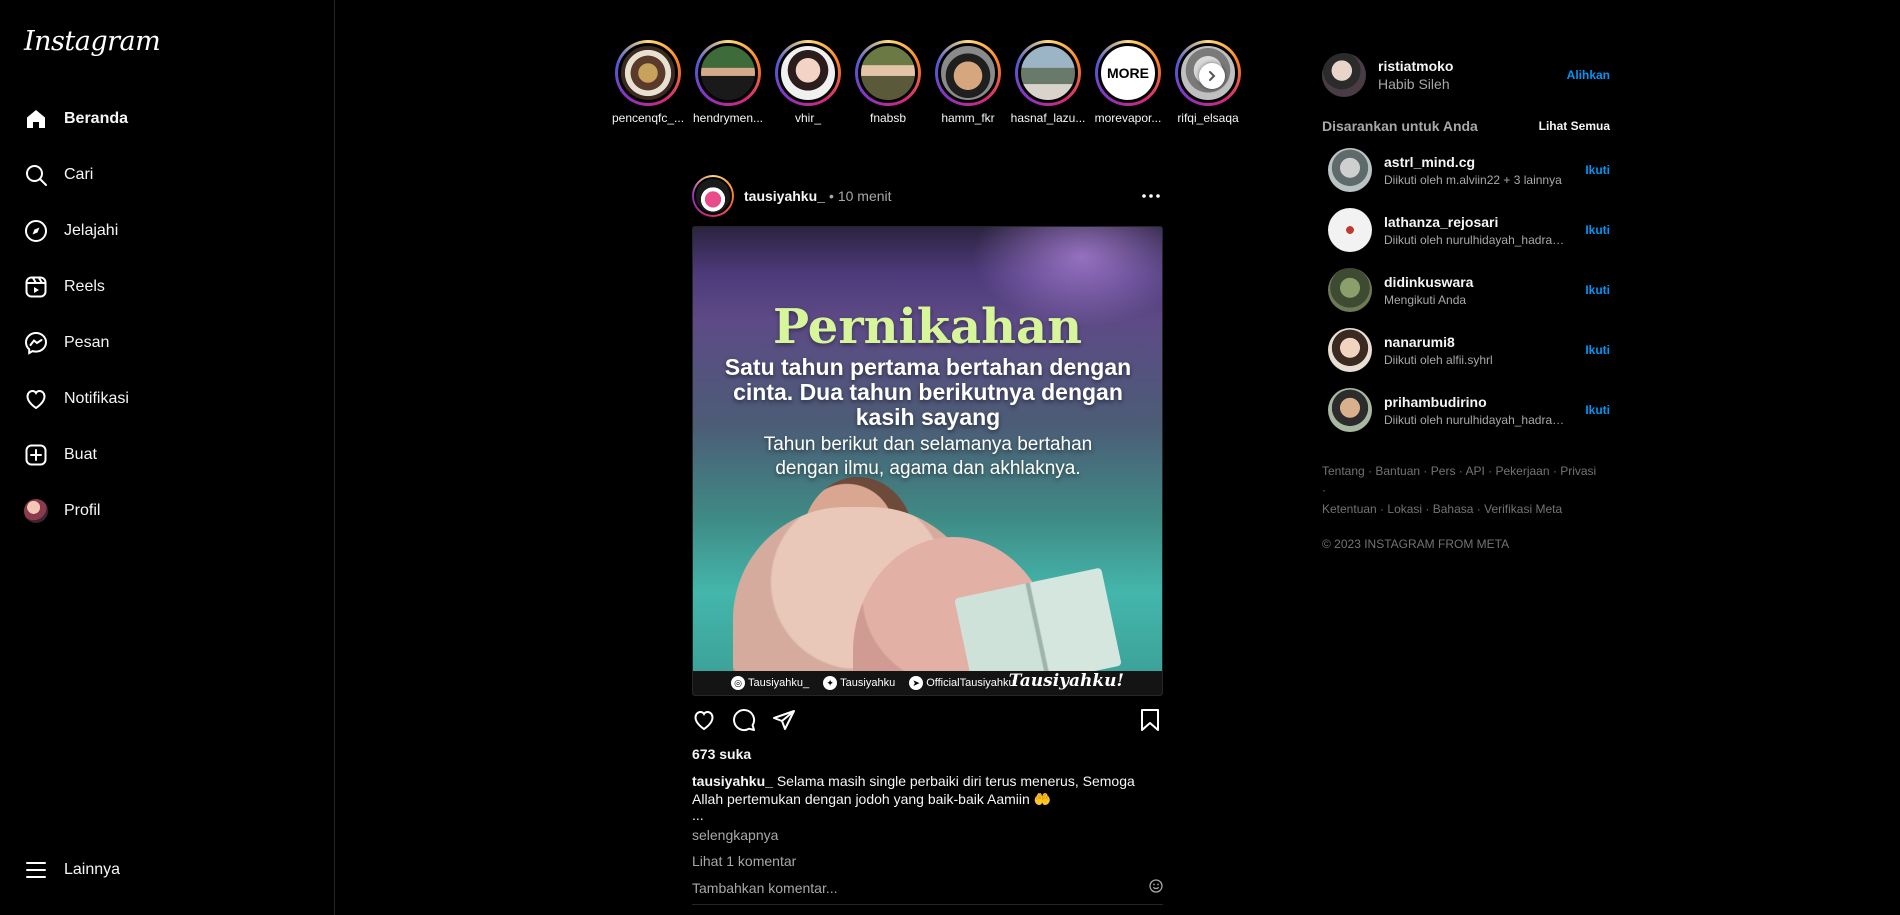 The height and width of the screenshot is (915, 1900). I want to click on post-username: tausiyahku_, so click(784, 196).